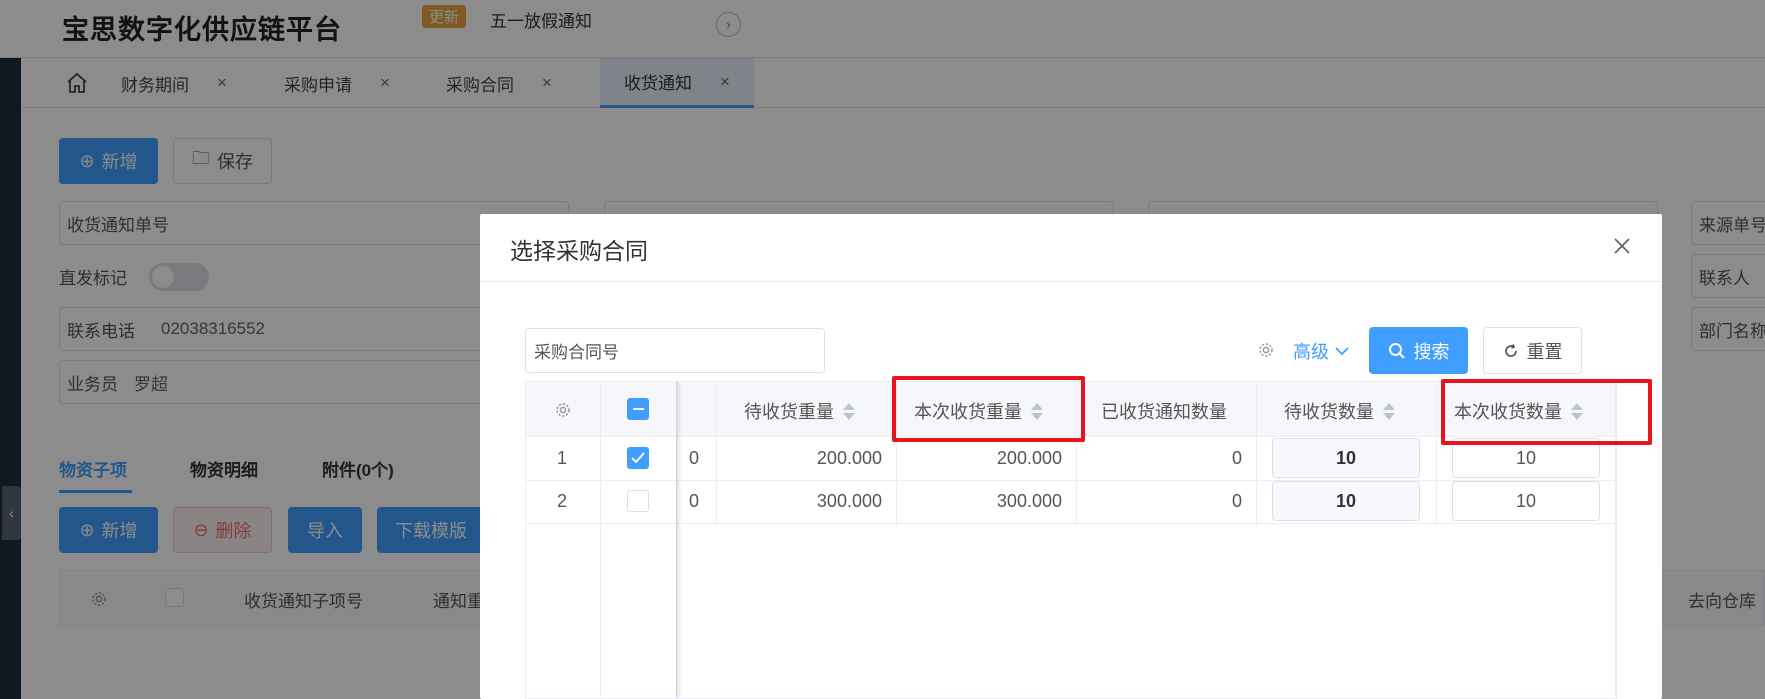 The width and height of the screenshot is (1765, 699). I want to click on check-icon, so click(638, 458).